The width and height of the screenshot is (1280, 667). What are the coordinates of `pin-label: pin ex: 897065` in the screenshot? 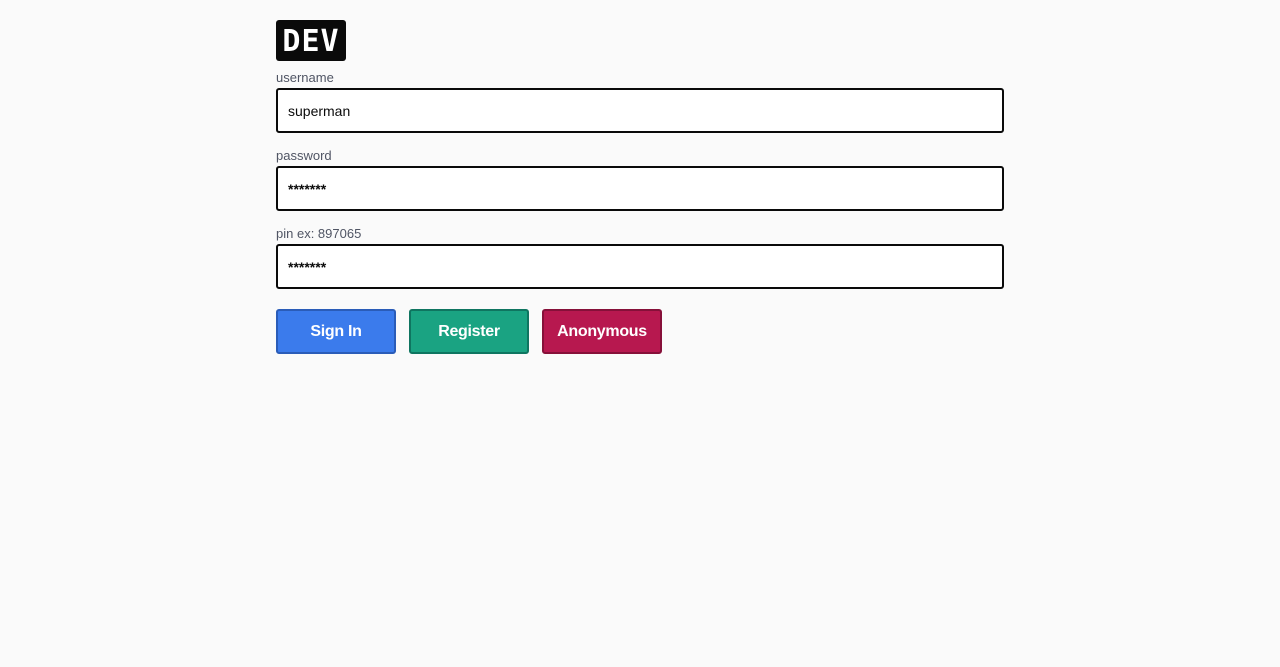 It's located at (319, 233).